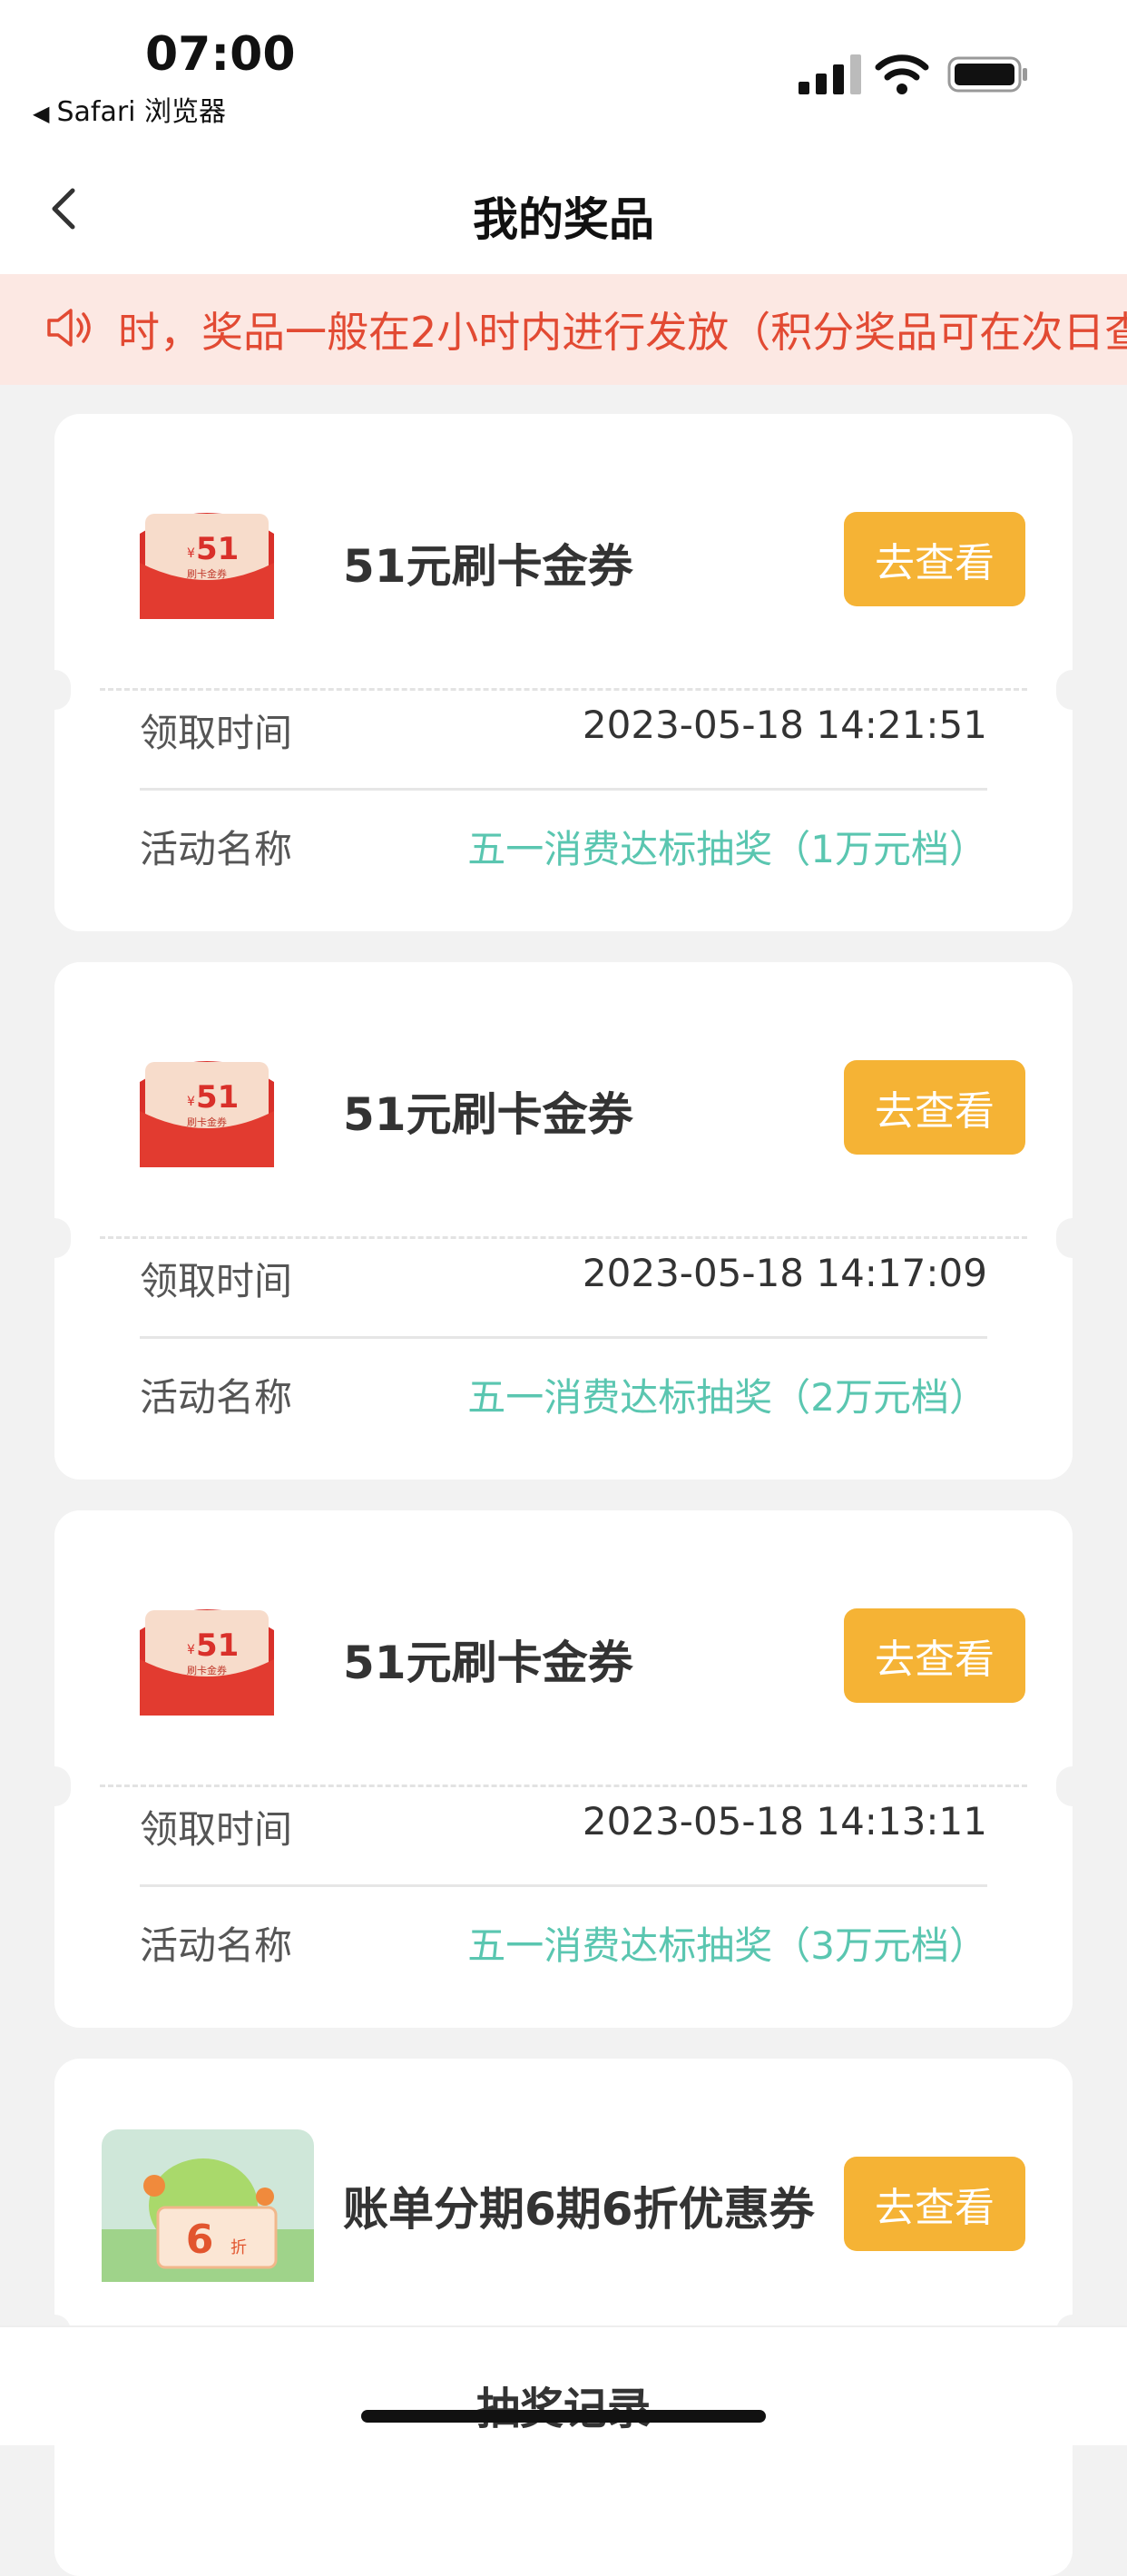  I want to click on claim-time-value: 2023-05-18 14:21:51, so click(784, 725).